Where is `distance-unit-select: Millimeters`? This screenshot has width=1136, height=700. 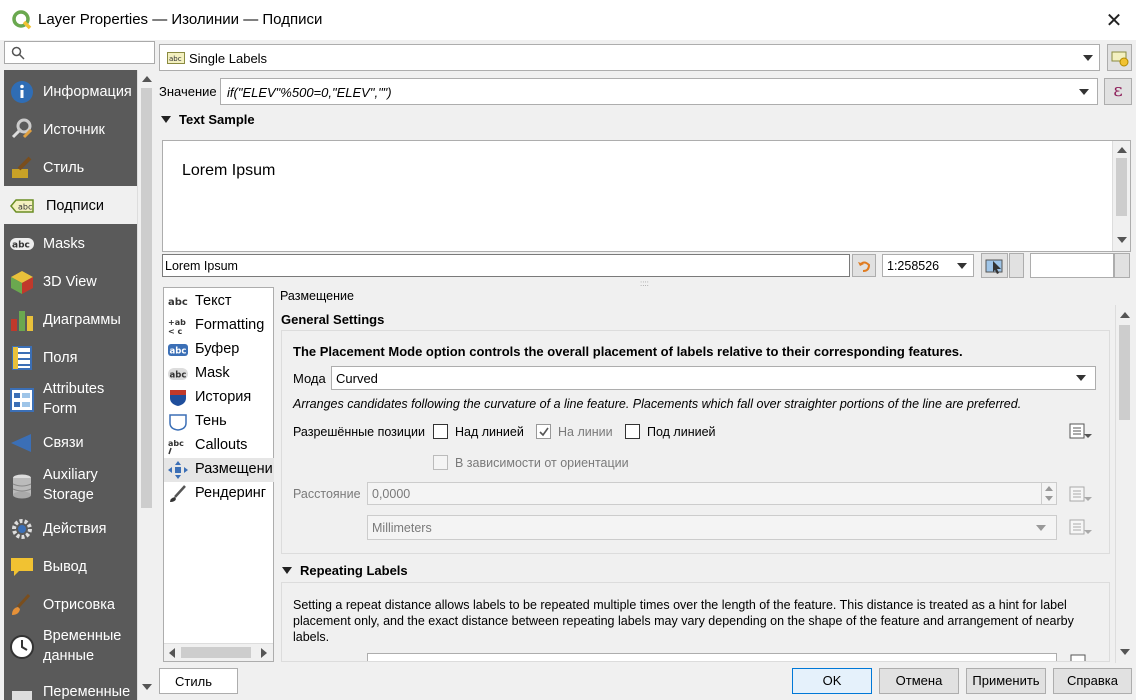 distance-unit-select: Millimeters is located at coordinates (712, 527).